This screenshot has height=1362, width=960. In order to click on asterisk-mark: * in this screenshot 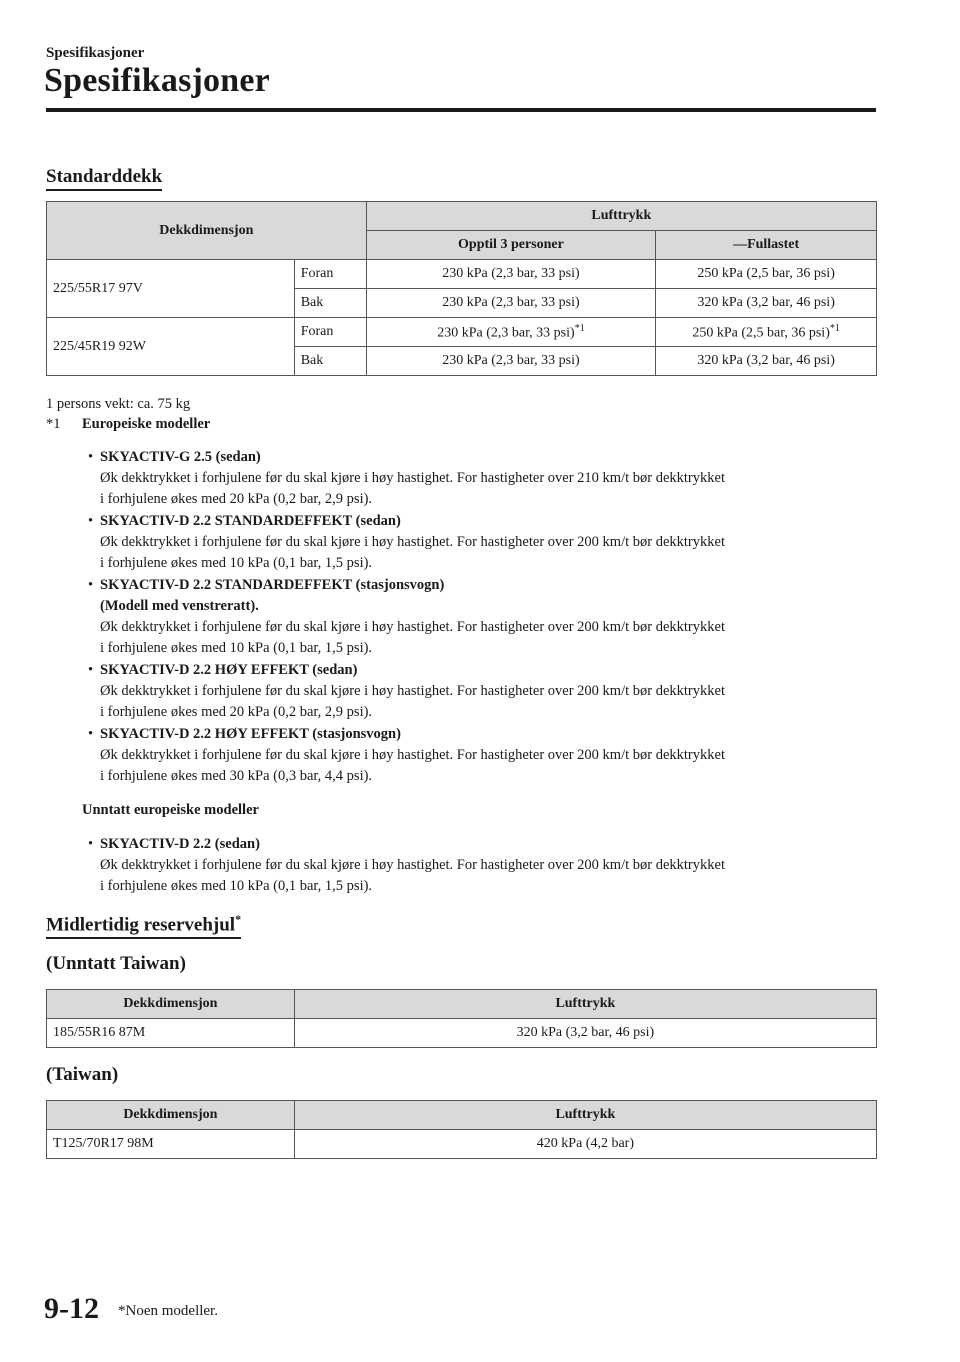, I will do `click(238, 919)`.